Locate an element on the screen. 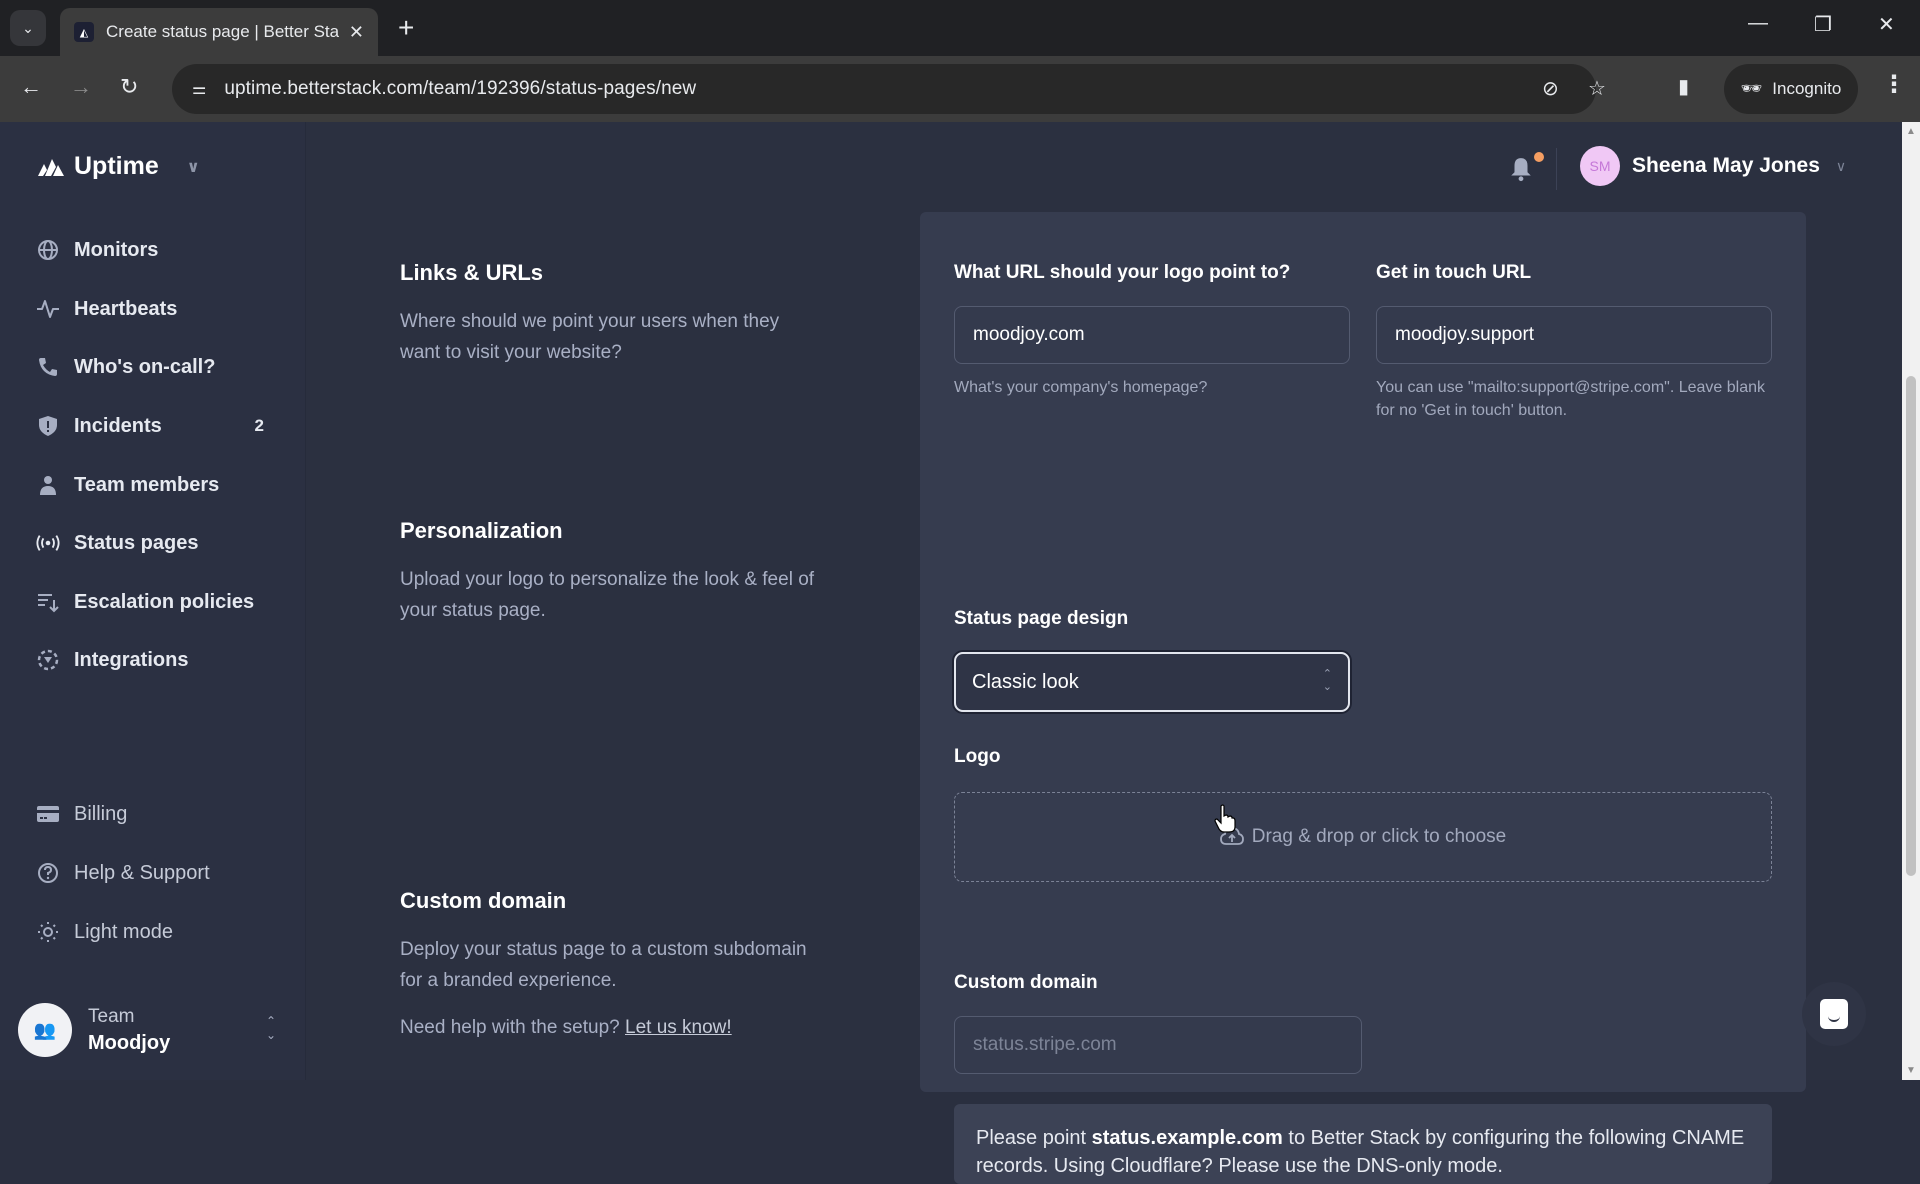  sidebar-item-label: Heartbeats is located at coordinates (126, 308).